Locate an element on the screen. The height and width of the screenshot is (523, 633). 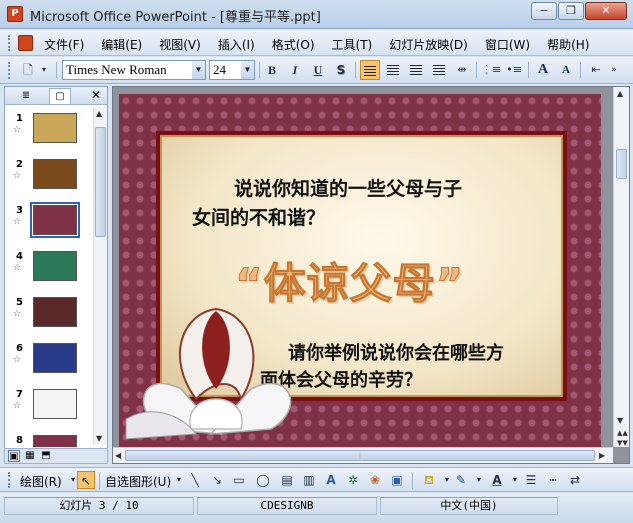
align-right-button is located at coordinates (416, 70).